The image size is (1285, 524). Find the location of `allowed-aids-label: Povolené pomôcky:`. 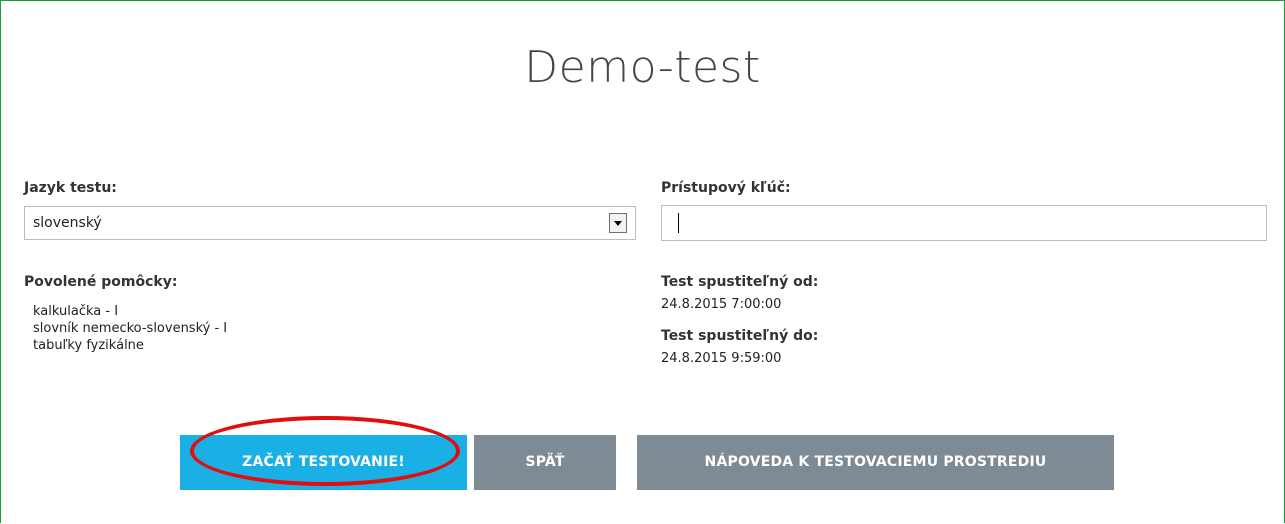

allowed-aids-label: Povolené pomôcky: is located at coordinates (101, 282).